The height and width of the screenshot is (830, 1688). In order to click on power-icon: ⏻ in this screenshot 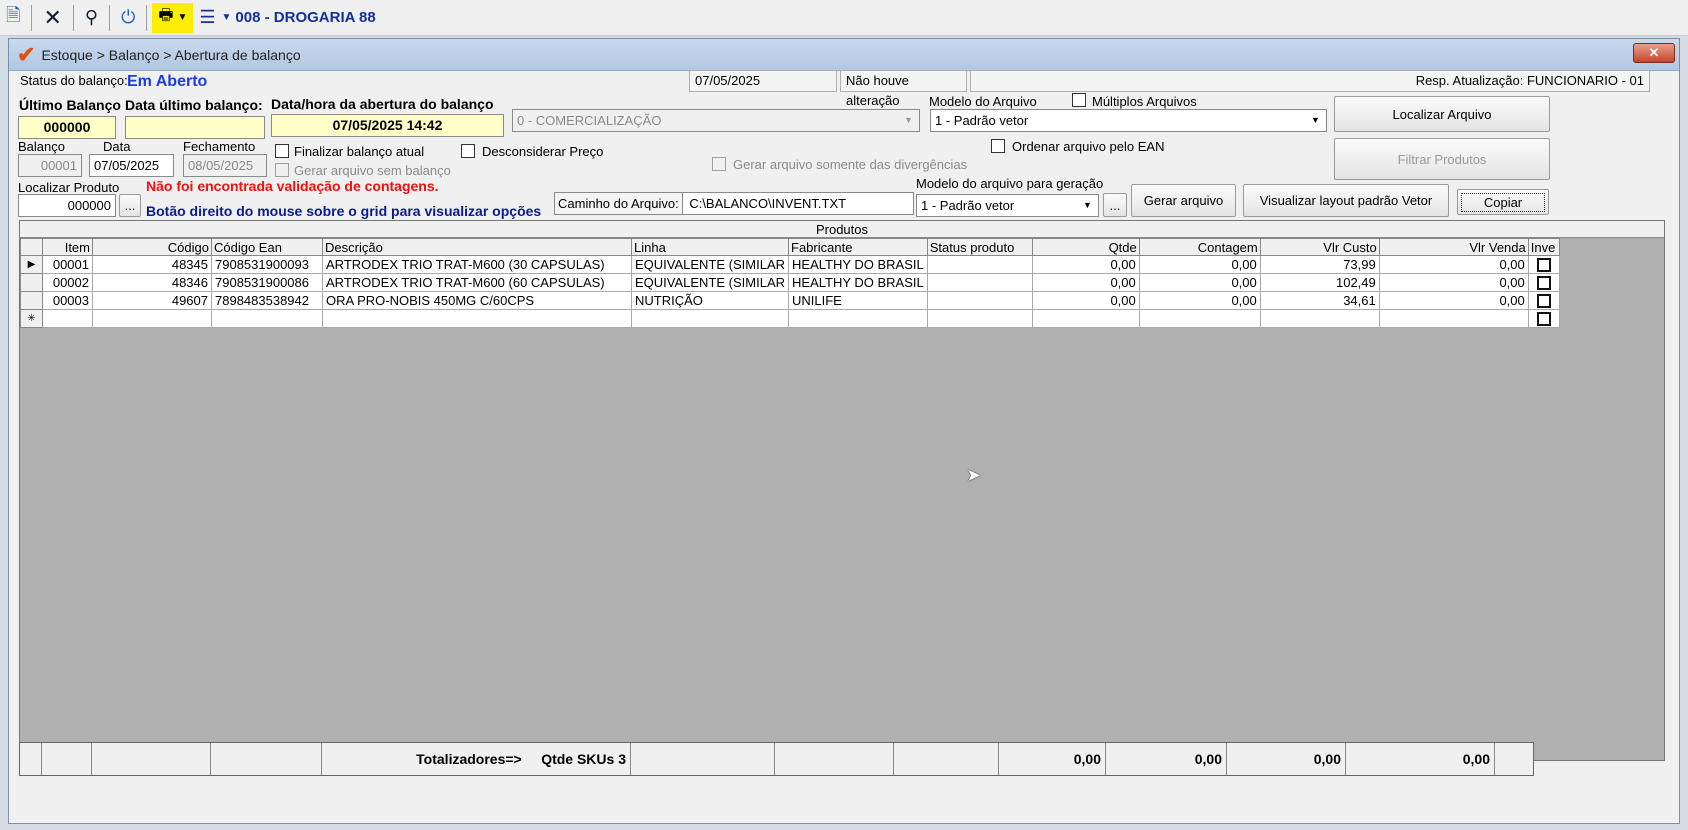, I will do `click(128, 18)`.